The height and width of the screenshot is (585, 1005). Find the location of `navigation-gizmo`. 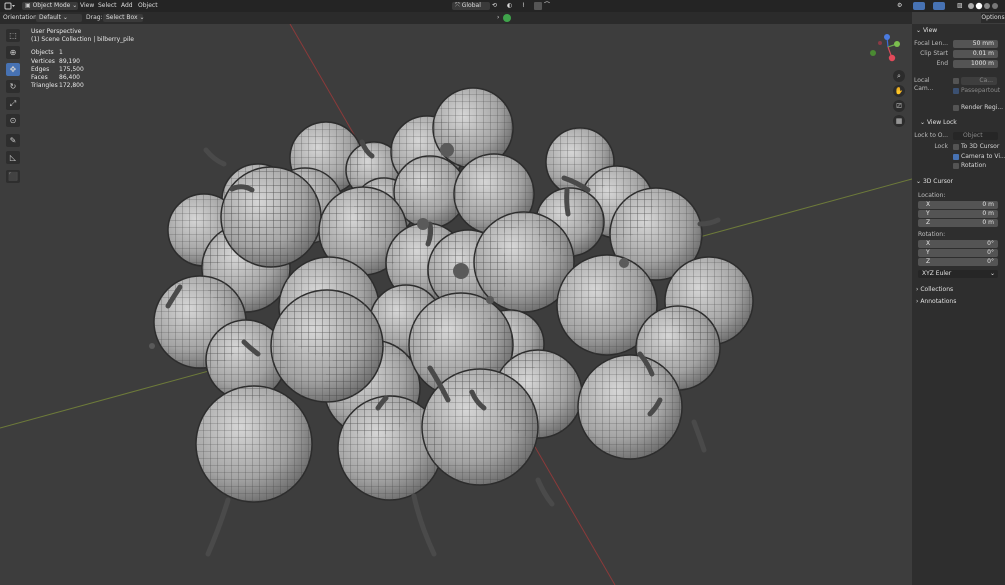

navigation-gizmo is located at coordinates (886, 49).